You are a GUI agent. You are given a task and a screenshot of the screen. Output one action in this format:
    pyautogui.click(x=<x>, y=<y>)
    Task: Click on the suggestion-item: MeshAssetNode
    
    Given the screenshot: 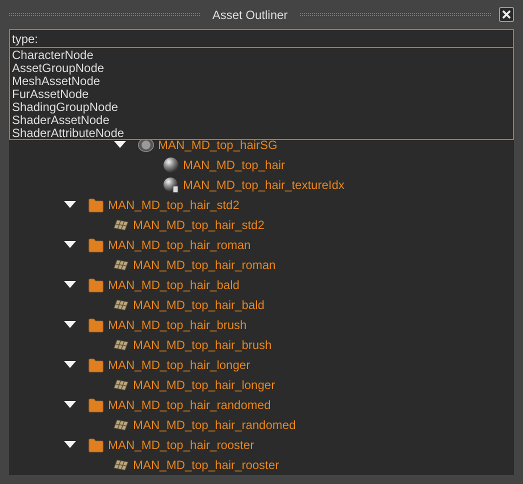 What is the action you would take?
    pyautogui.click(x=56, y=81)
    